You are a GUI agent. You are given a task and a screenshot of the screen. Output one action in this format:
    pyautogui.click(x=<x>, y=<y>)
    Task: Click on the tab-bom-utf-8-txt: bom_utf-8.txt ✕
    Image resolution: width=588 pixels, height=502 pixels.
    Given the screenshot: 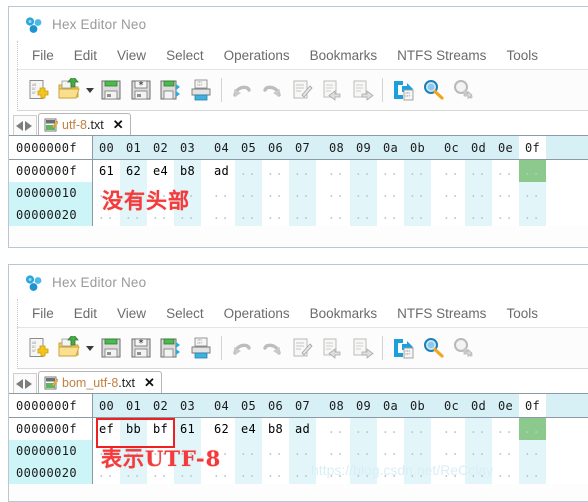 What is the action you would take?
    pyautogui.click(x=100, y=382)
    